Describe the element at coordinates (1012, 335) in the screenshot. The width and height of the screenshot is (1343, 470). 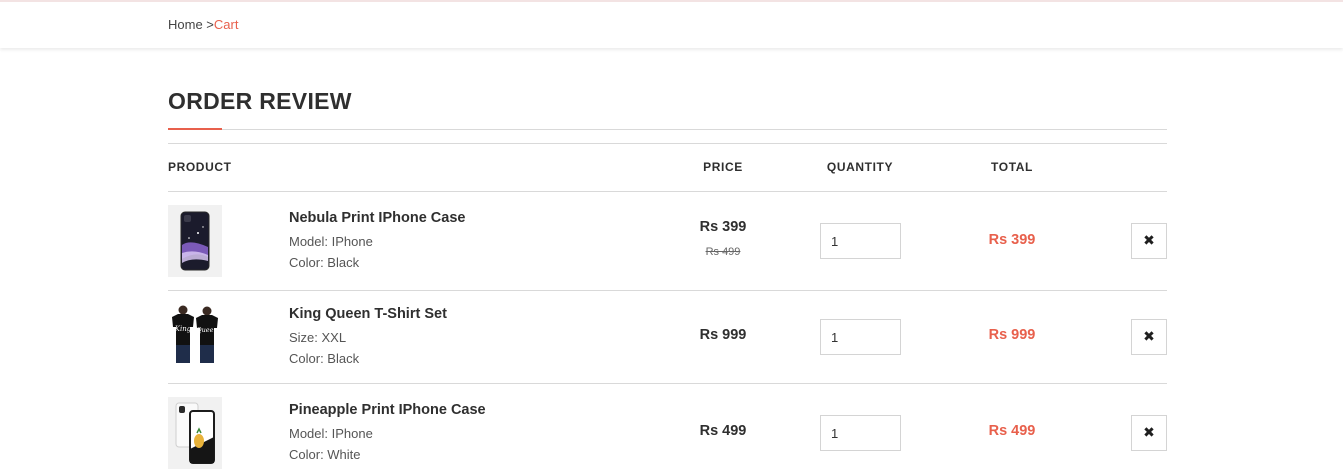
I see `line-total: Rs 999` at that location.